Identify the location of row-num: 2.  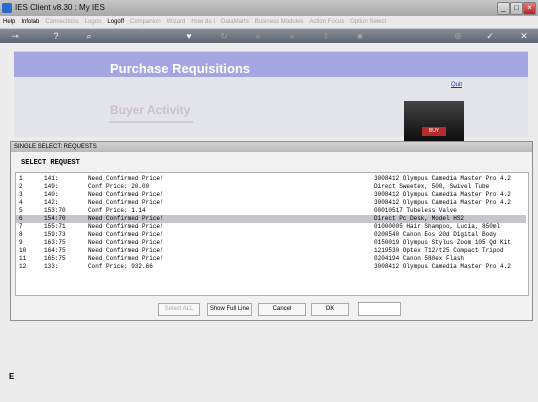
(21, 186).